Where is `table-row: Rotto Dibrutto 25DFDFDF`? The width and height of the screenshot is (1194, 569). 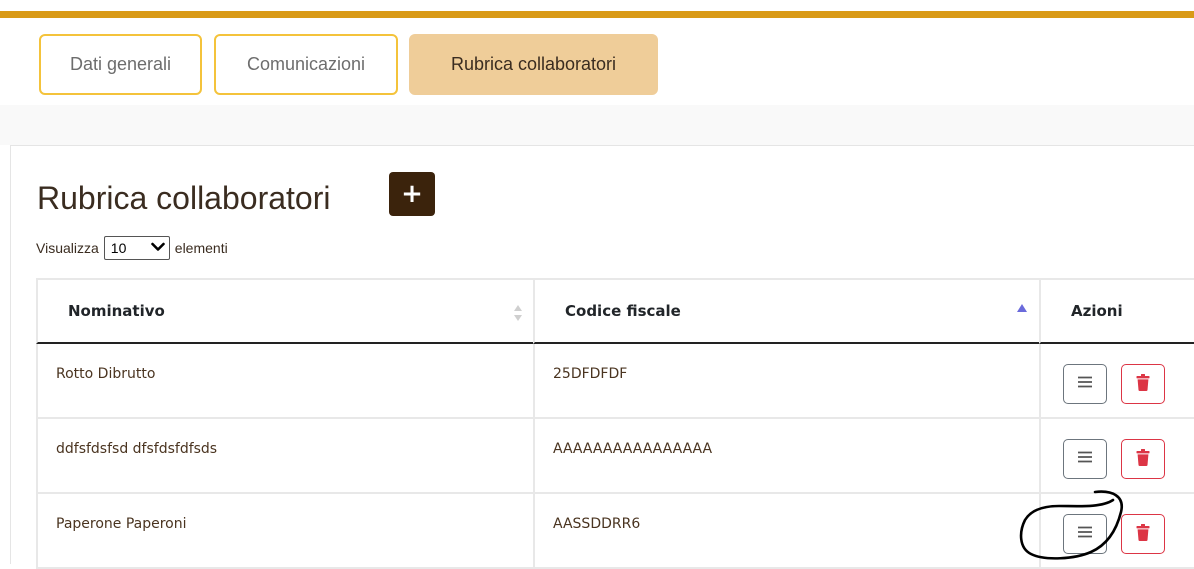
table-row: Rotto Dibrutto 25DFDFDF is located at coordinates (615, 381).